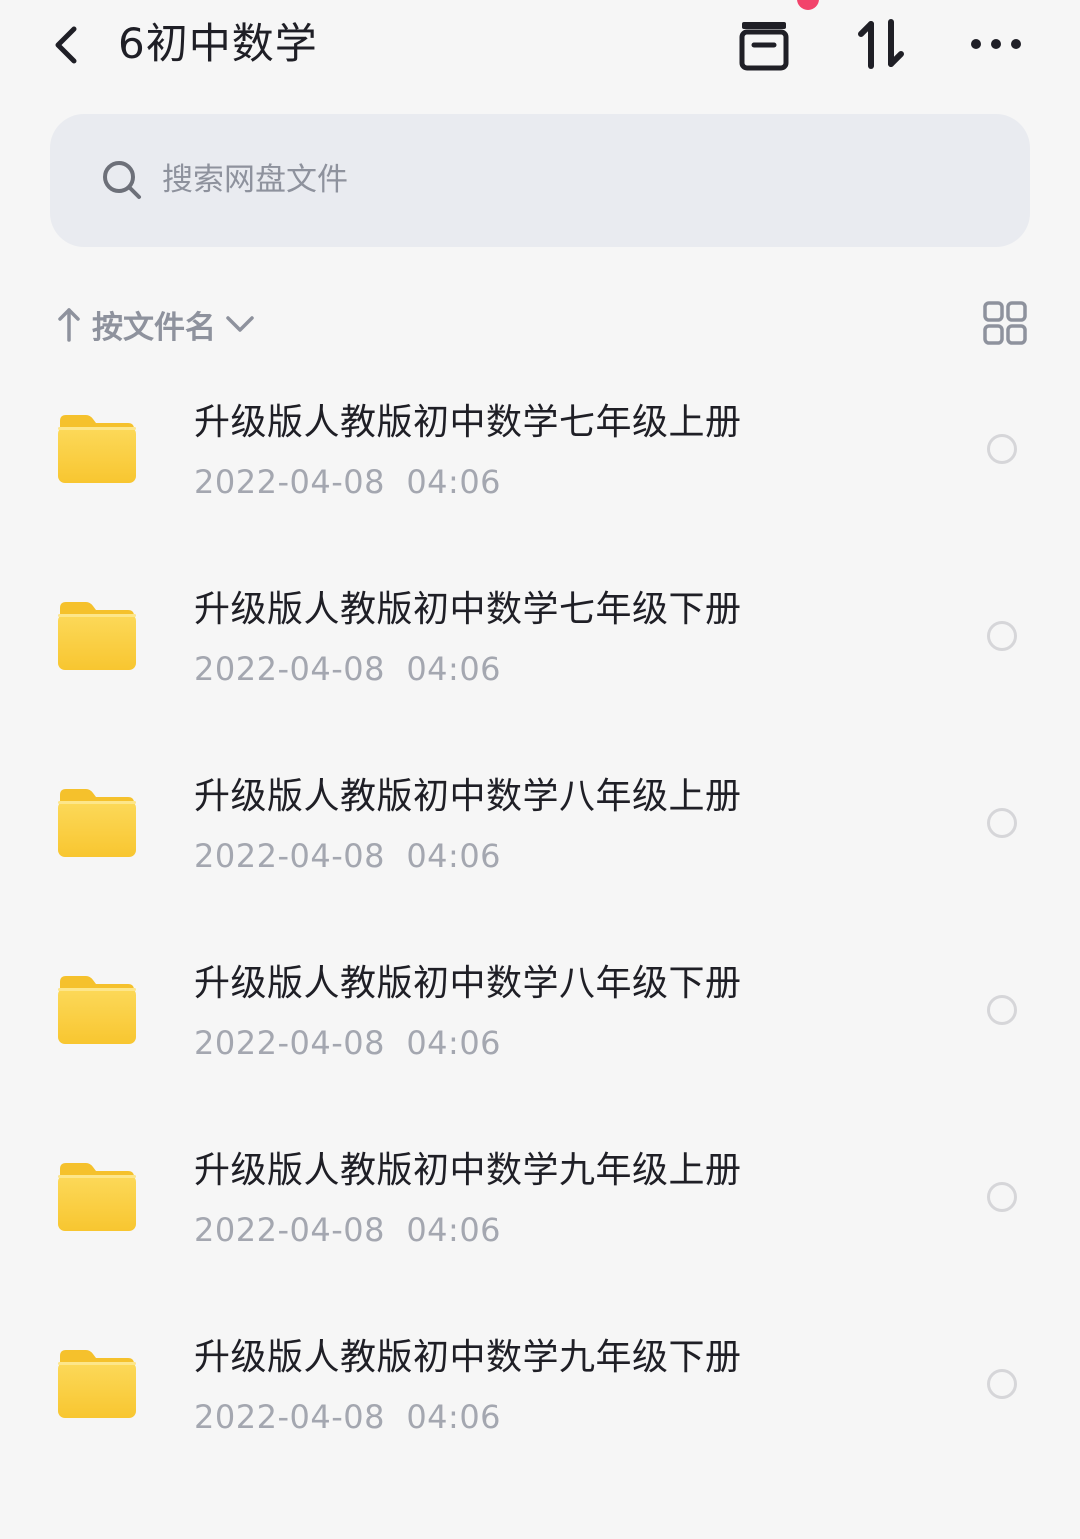 The height and width of the screenshot is (1539, 1080). Describe the element at coordinates (468, 422) in the screenshot. I see `file-name: 升级版人教版初中数学七年级上册` at that location.